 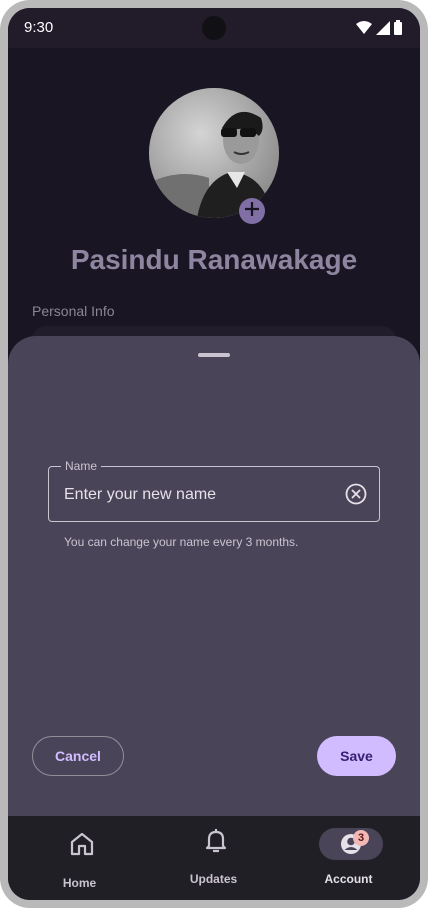 What do you see at coordinates (351, 844) in the screenshot?
I see `nav-icon-container-active: 3` at bounding box center [351, 844].